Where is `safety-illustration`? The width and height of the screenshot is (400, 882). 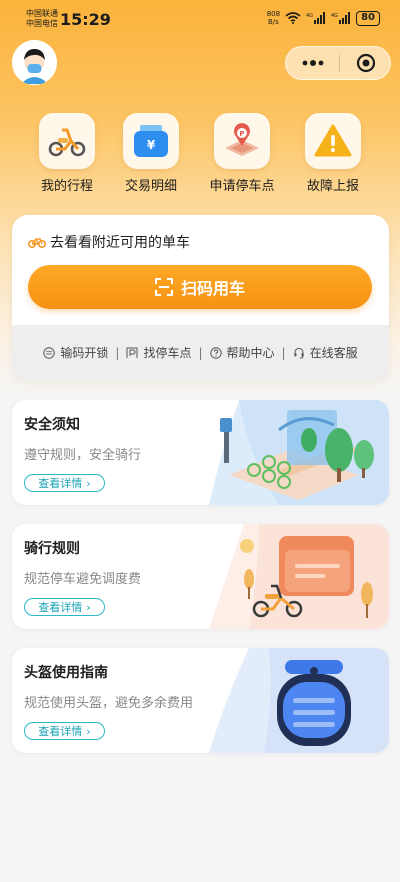
safety-illustration is located at coordinates (299, 452).